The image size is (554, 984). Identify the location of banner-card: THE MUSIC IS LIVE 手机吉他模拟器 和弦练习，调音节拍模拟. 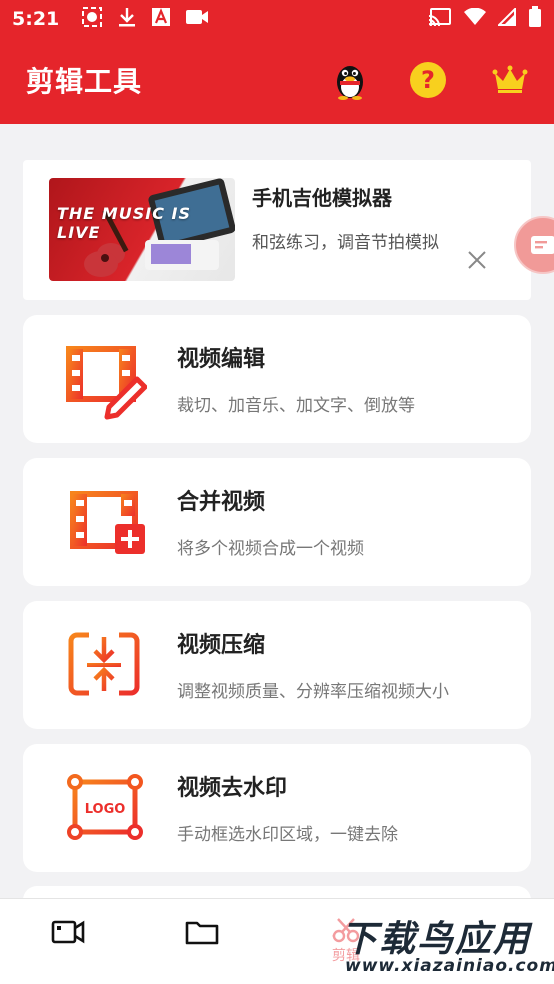
(277, 230).